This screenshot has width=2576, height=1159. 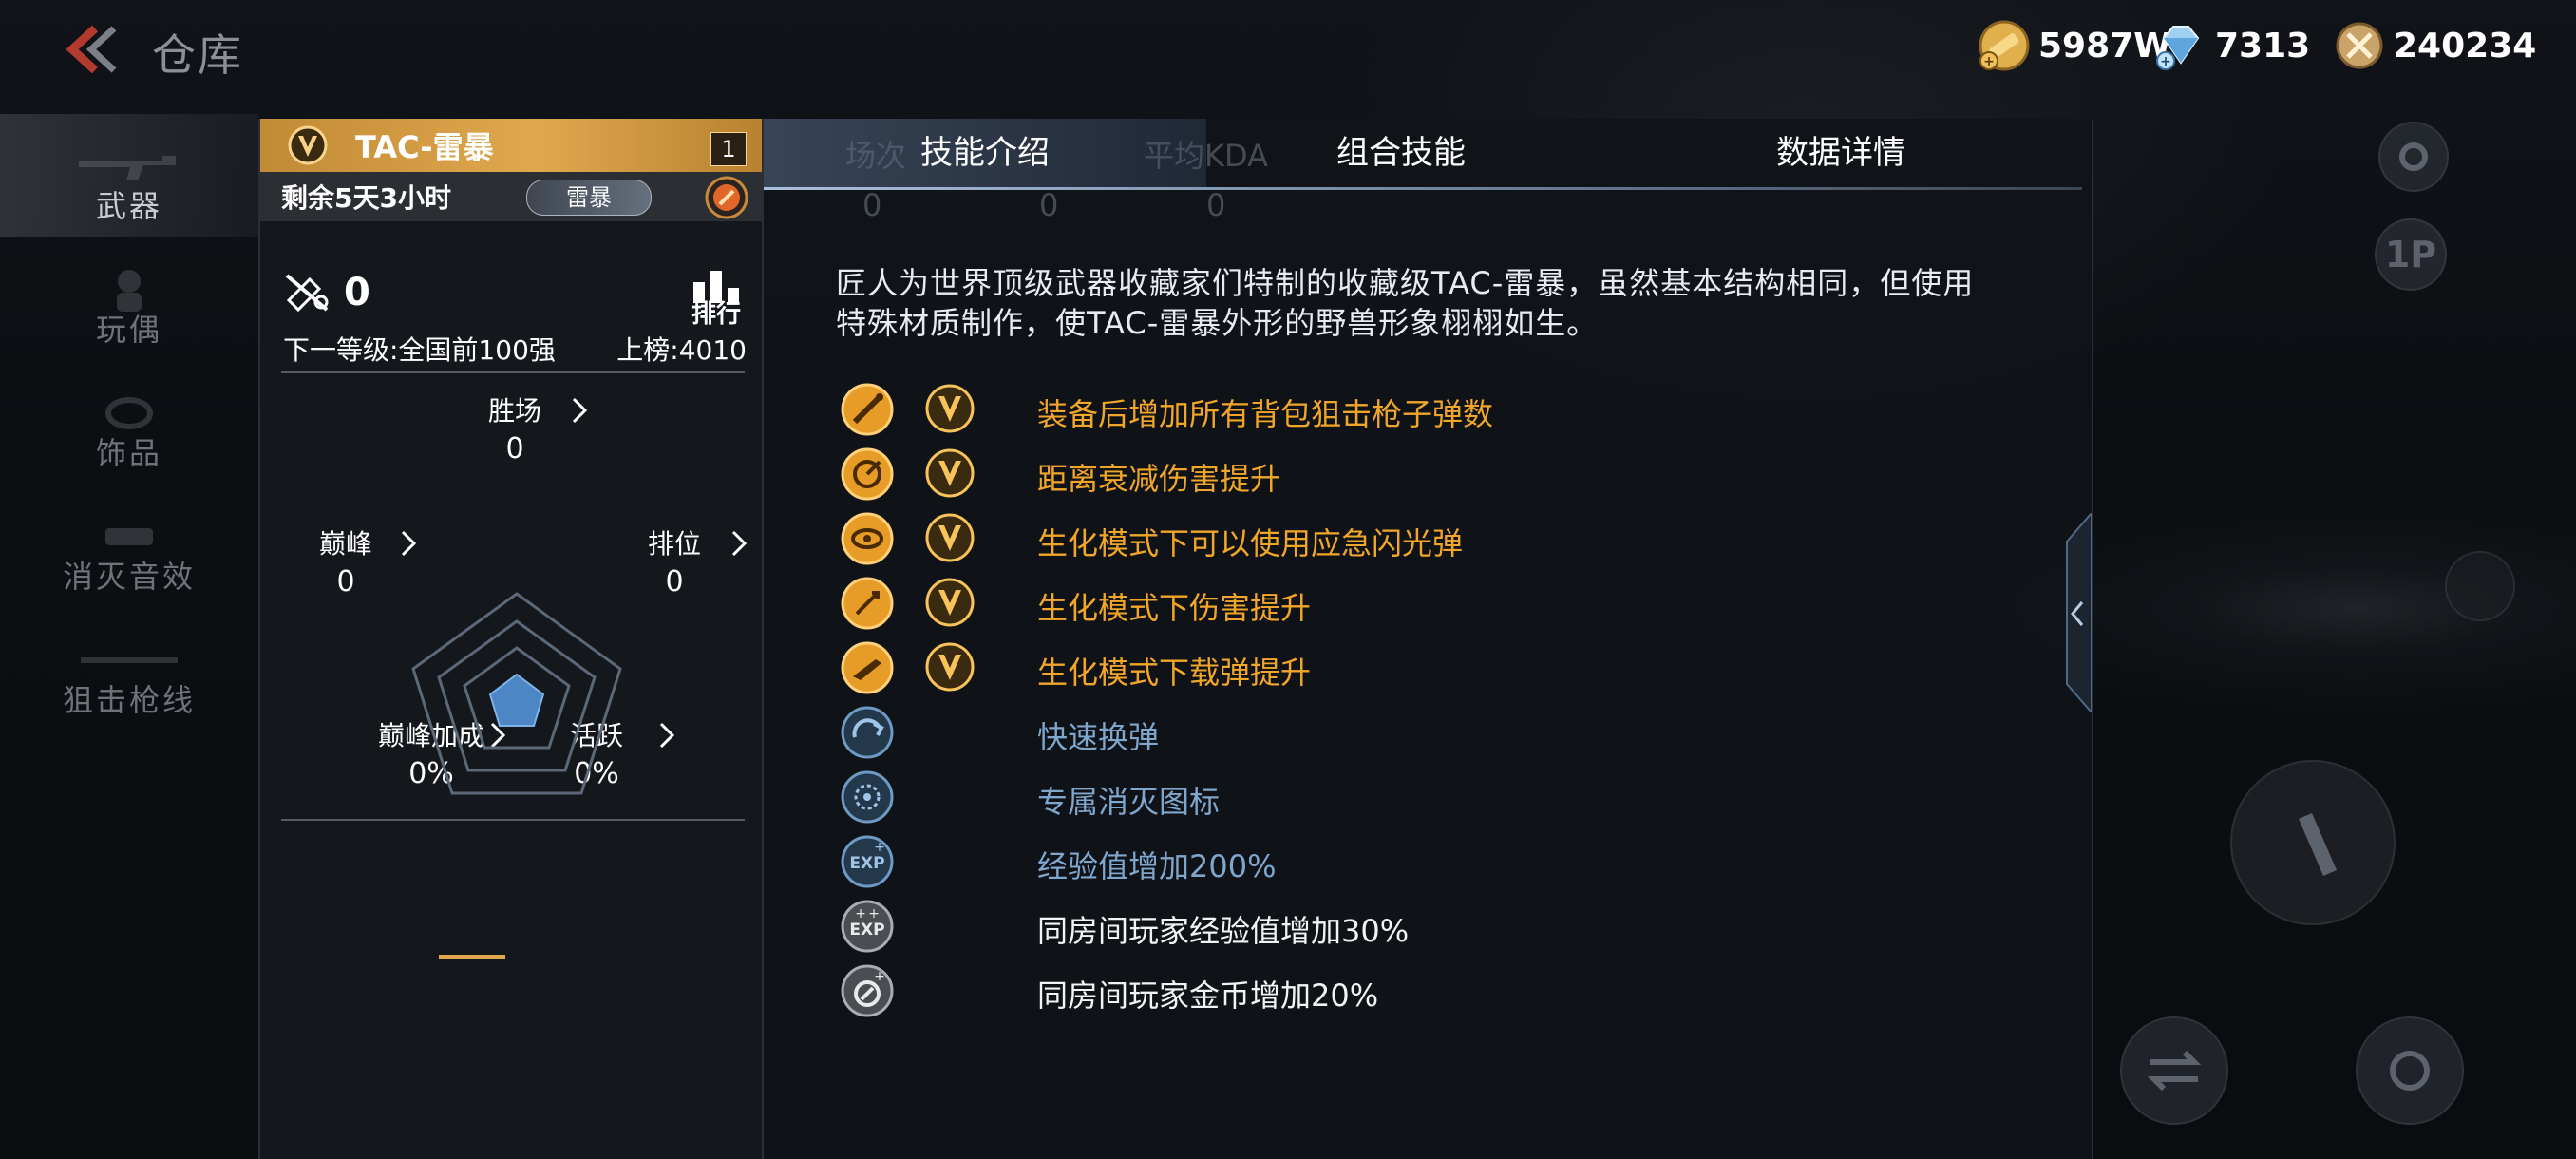 What do you see at coordinates (1049, 205) in the screenshot?
I see `ghost-val-2: 0` at bounding box center [1049, 205].